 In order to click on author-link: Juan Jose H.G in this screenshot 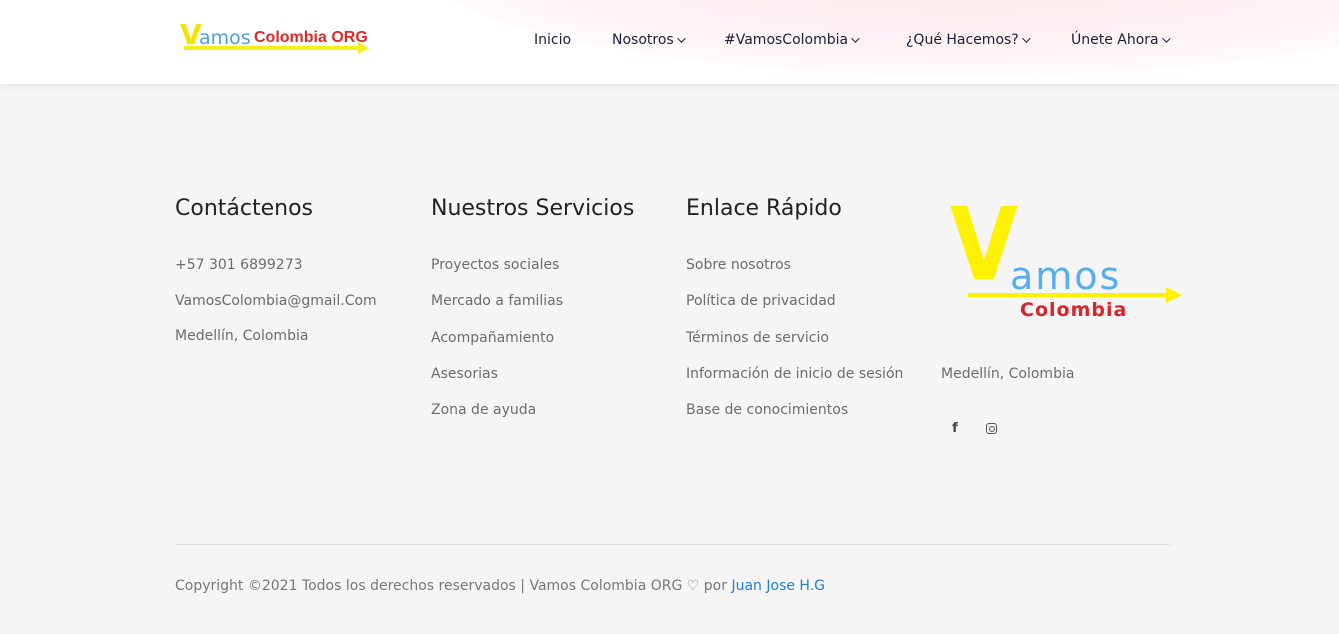, I will do `click(778, 586)`.